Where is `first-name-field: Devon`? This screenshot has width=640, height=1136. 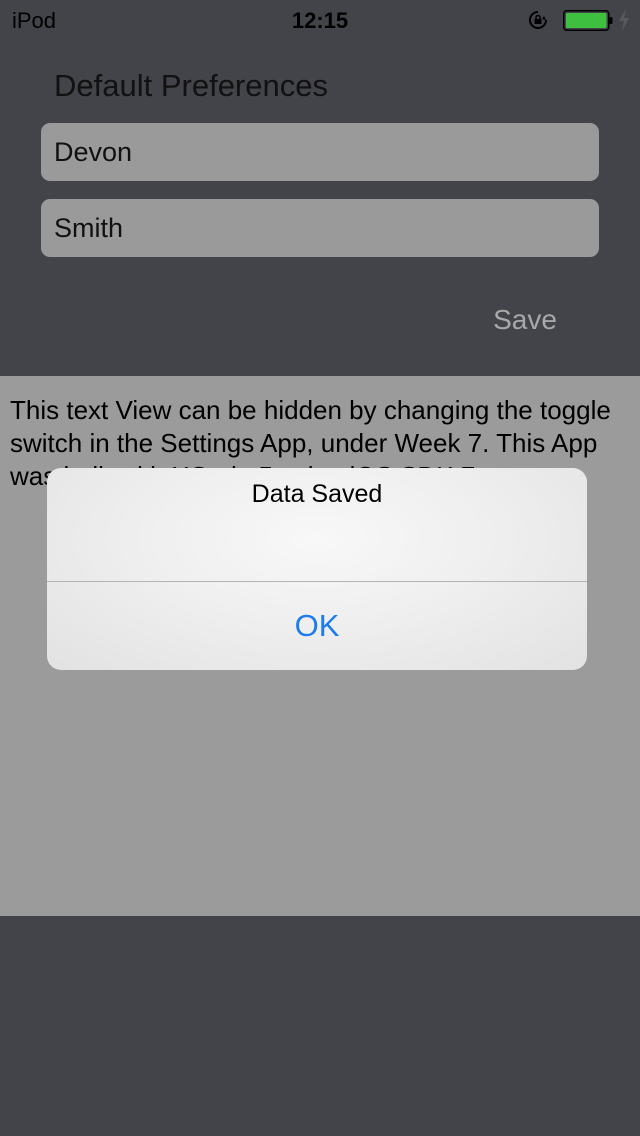
first-name-field: Devon is located at coordinates (320, 152).